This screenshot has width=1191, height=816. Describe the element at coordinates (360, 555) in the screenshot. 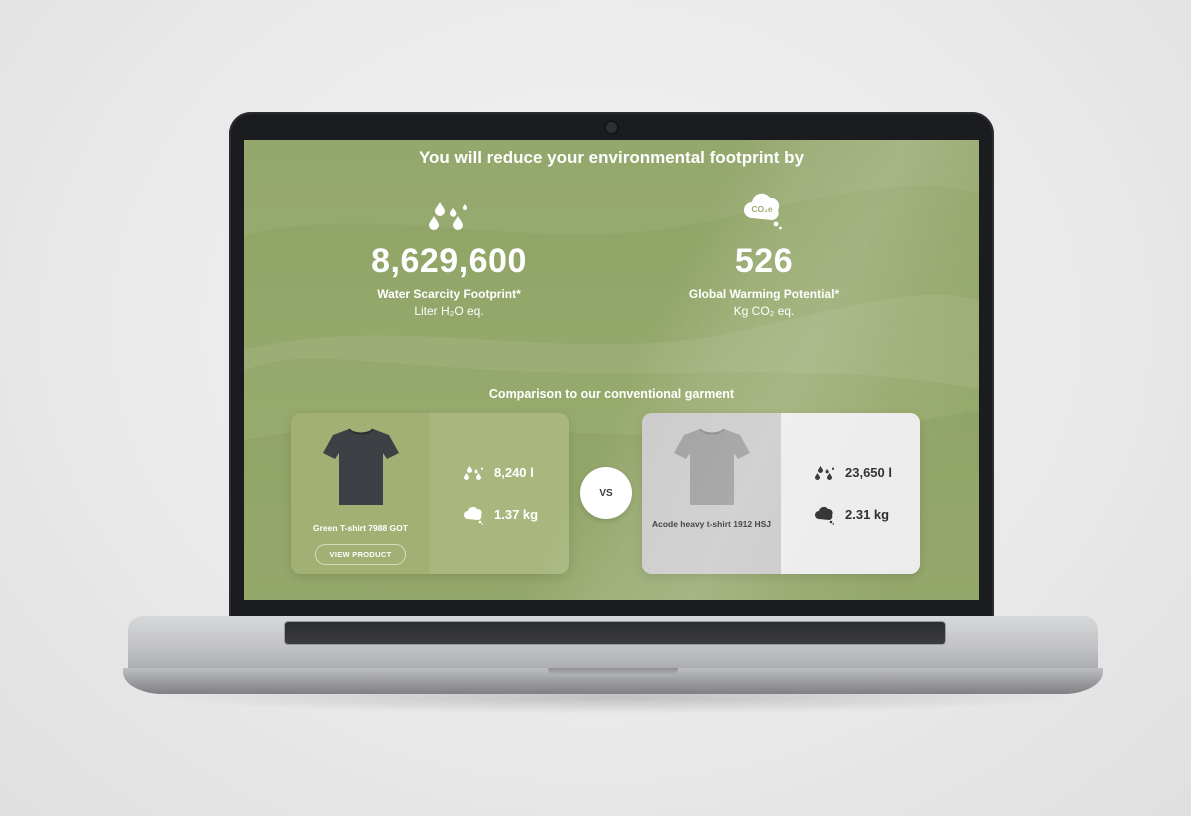

I see `view-product-button: VIEW PRODUCT` at that location.